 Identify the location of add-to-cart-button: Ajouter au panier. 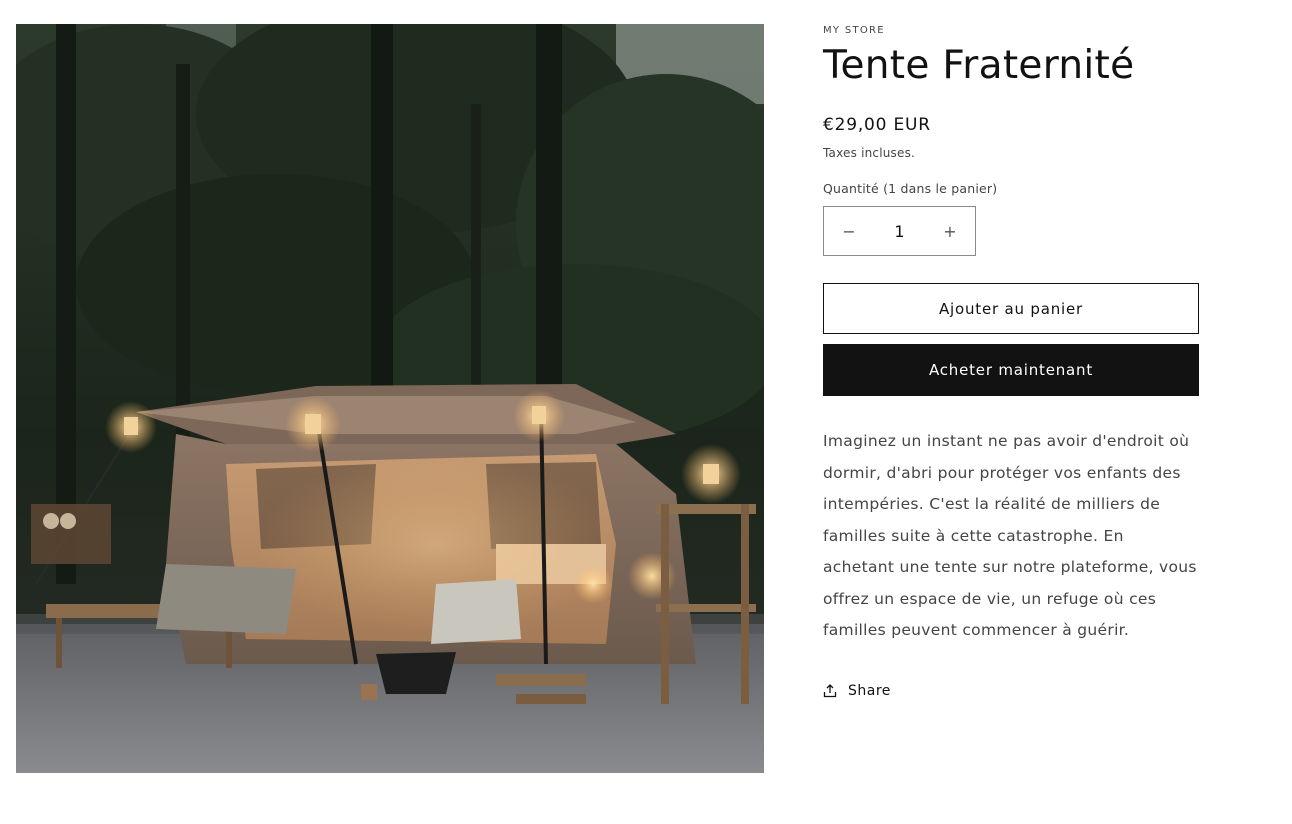
(1011, 308).